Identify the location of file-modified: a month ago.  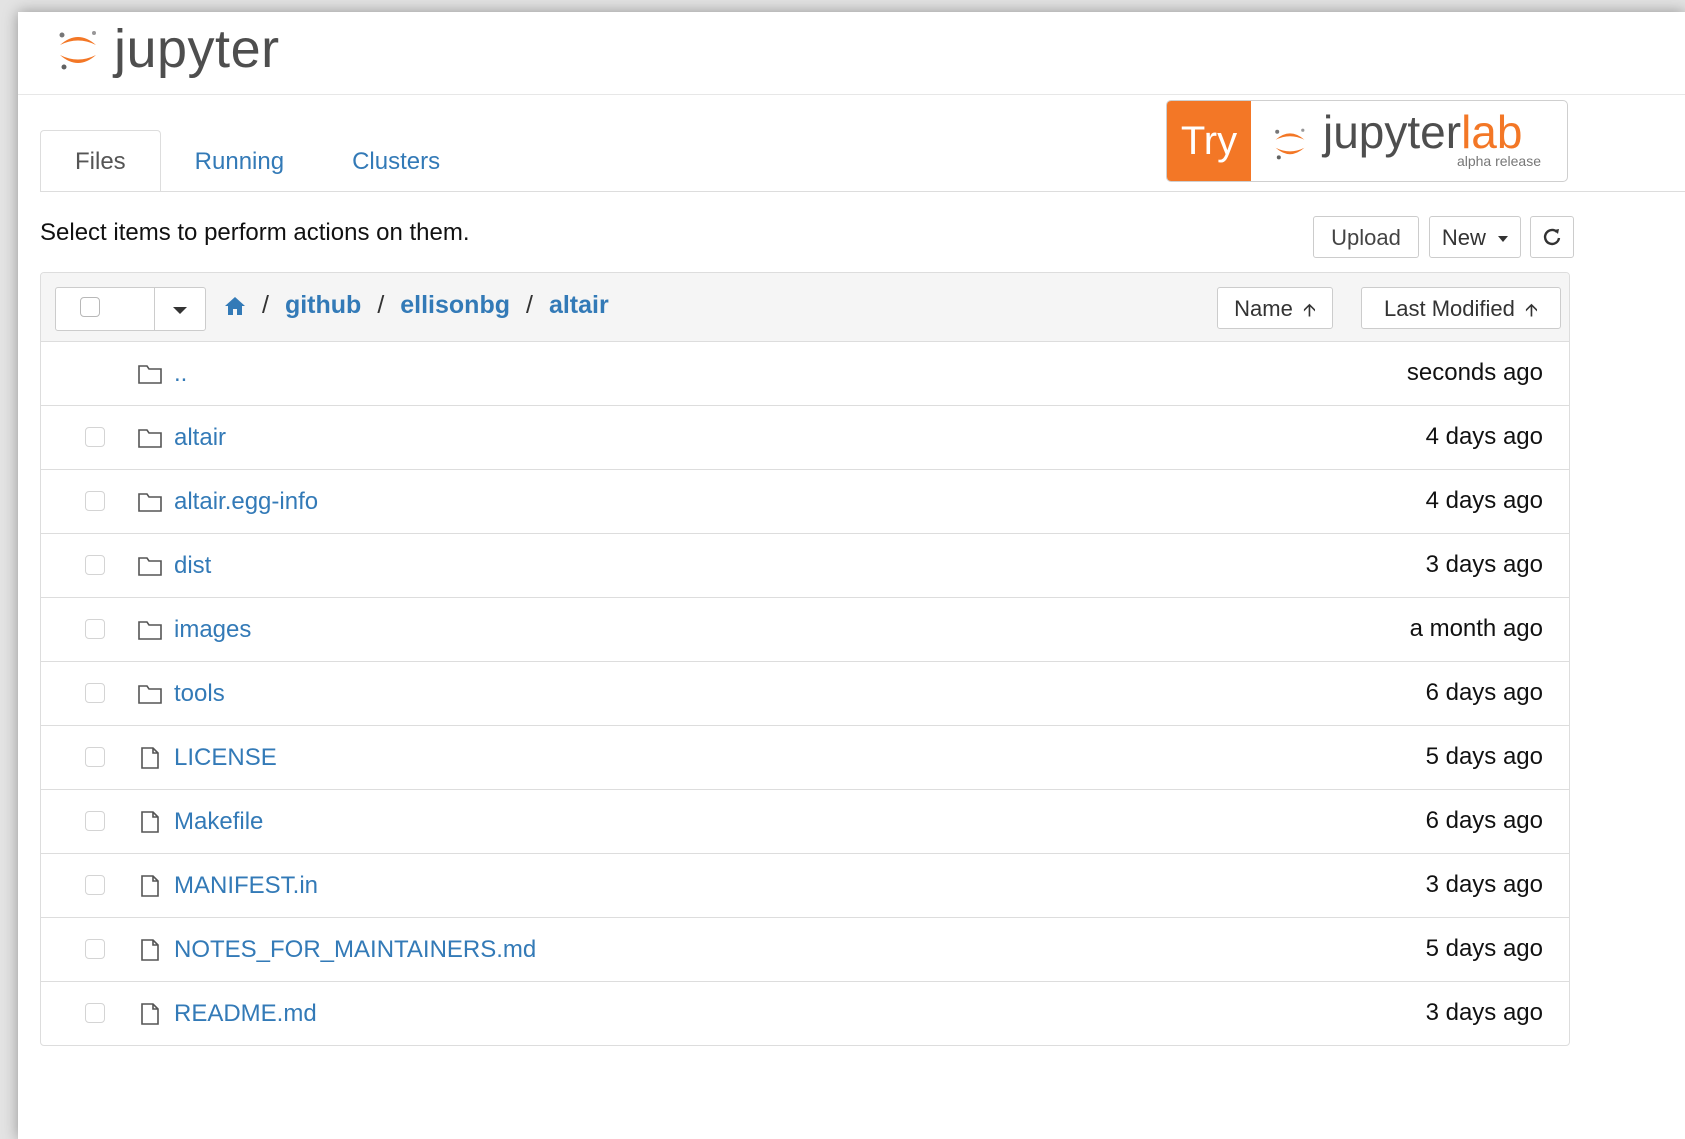
(1476, 628).